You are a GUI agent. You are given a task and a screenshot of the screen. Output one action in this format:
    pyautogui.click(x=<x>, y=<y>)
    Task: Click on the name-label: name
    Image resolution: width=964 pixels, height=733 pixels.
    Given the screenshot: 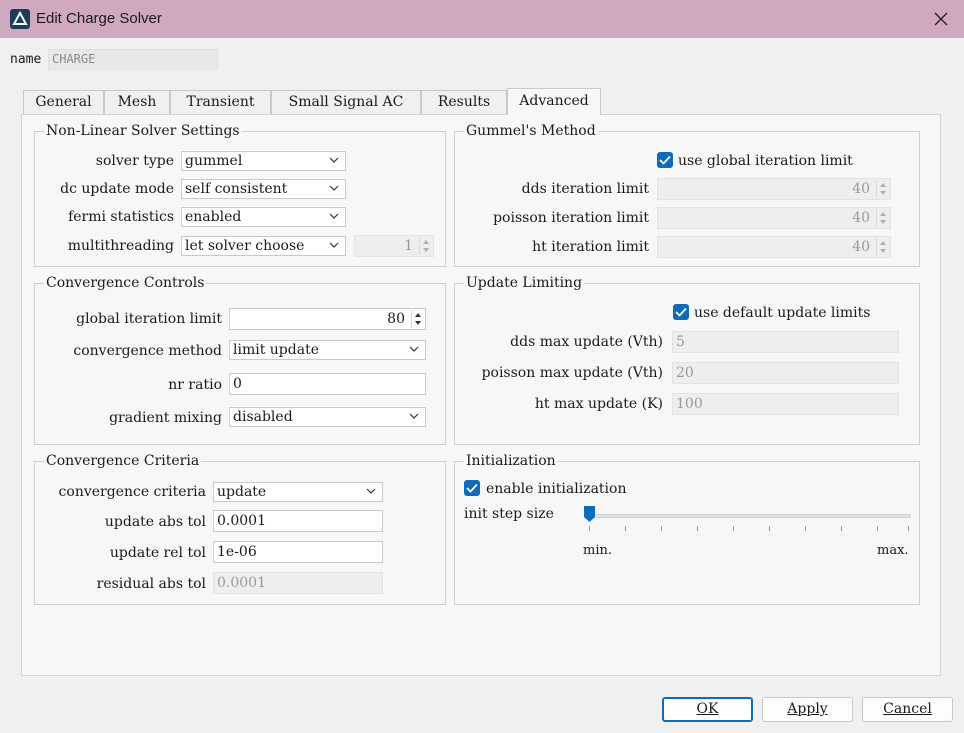 What is the action you would take?
    pyautogui.click(x=26, y=59)
    